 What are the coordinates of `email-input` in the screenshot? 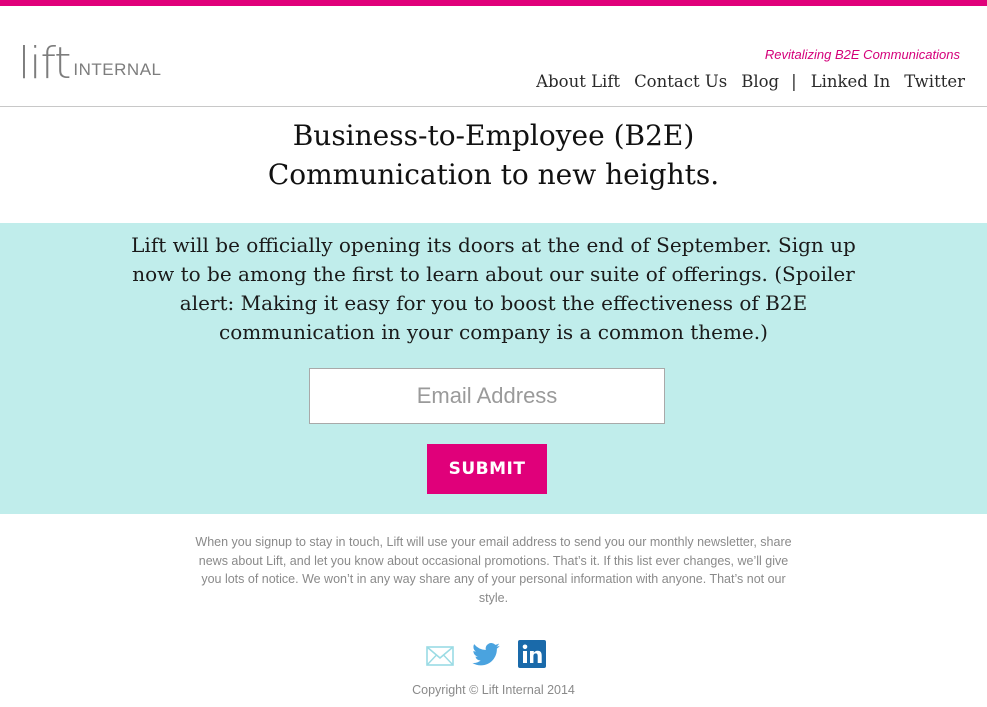 It's located at (487, 396).